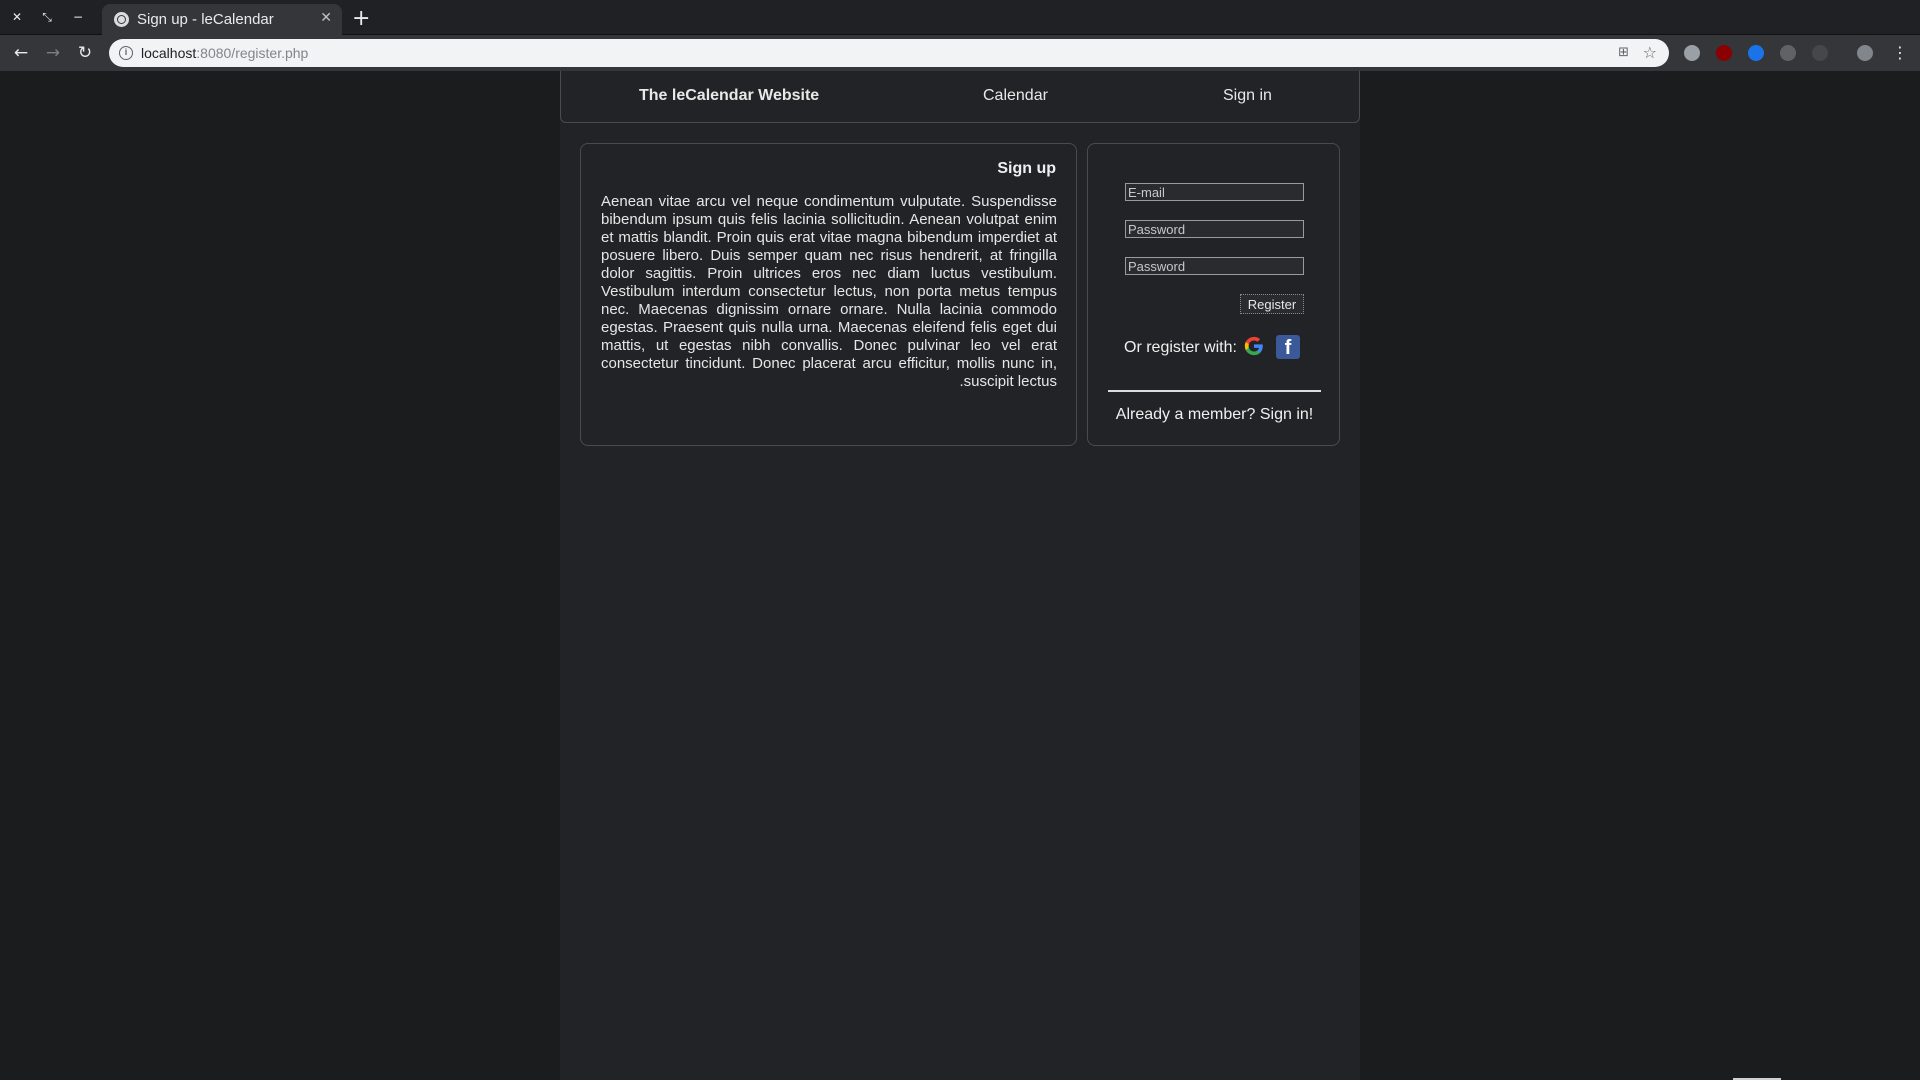  I want to click on url-path: :8080/register.php, so click(252, 53).